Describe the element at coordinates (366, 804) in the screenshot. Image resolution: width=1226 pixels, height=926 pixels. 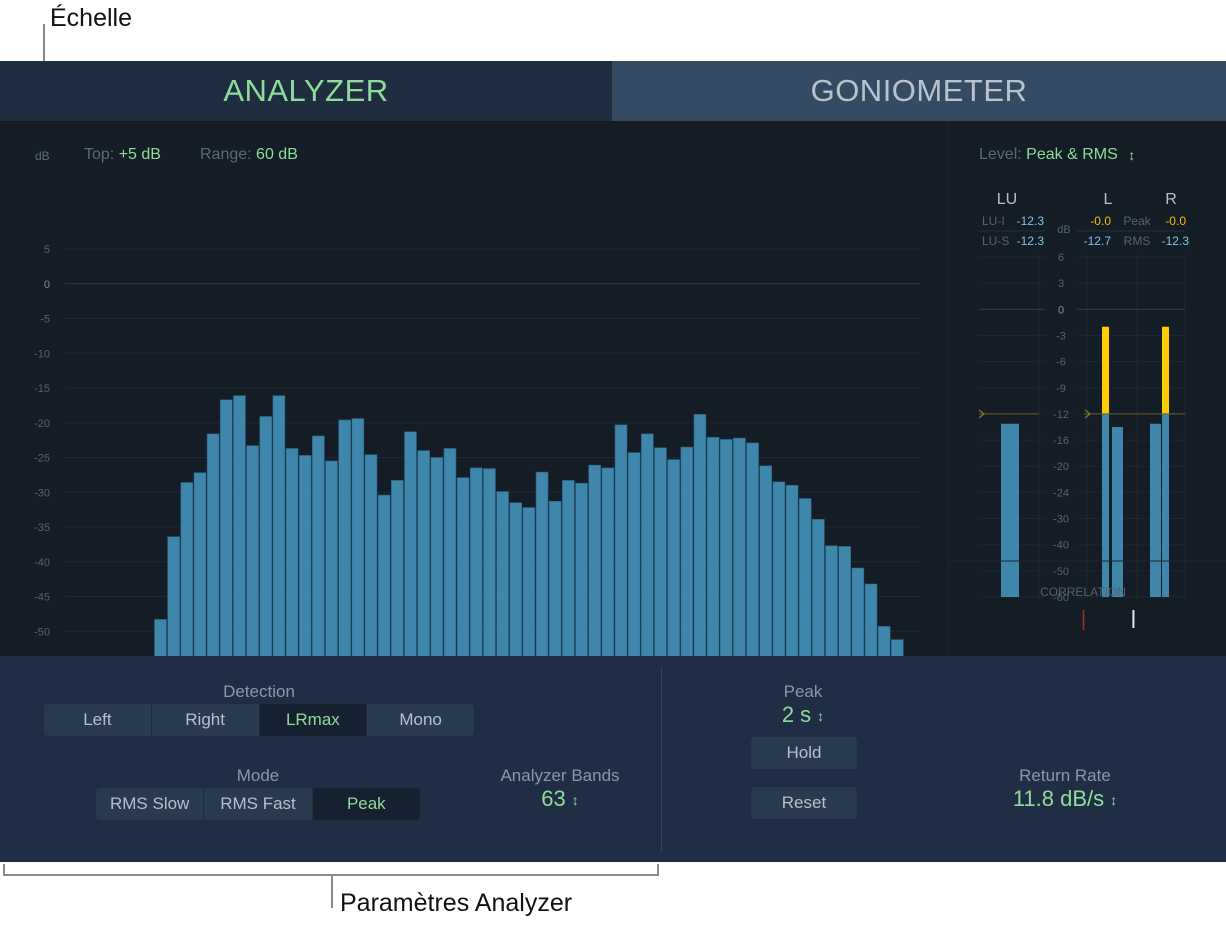
I see `mode-peak-button: Peak` at that location.